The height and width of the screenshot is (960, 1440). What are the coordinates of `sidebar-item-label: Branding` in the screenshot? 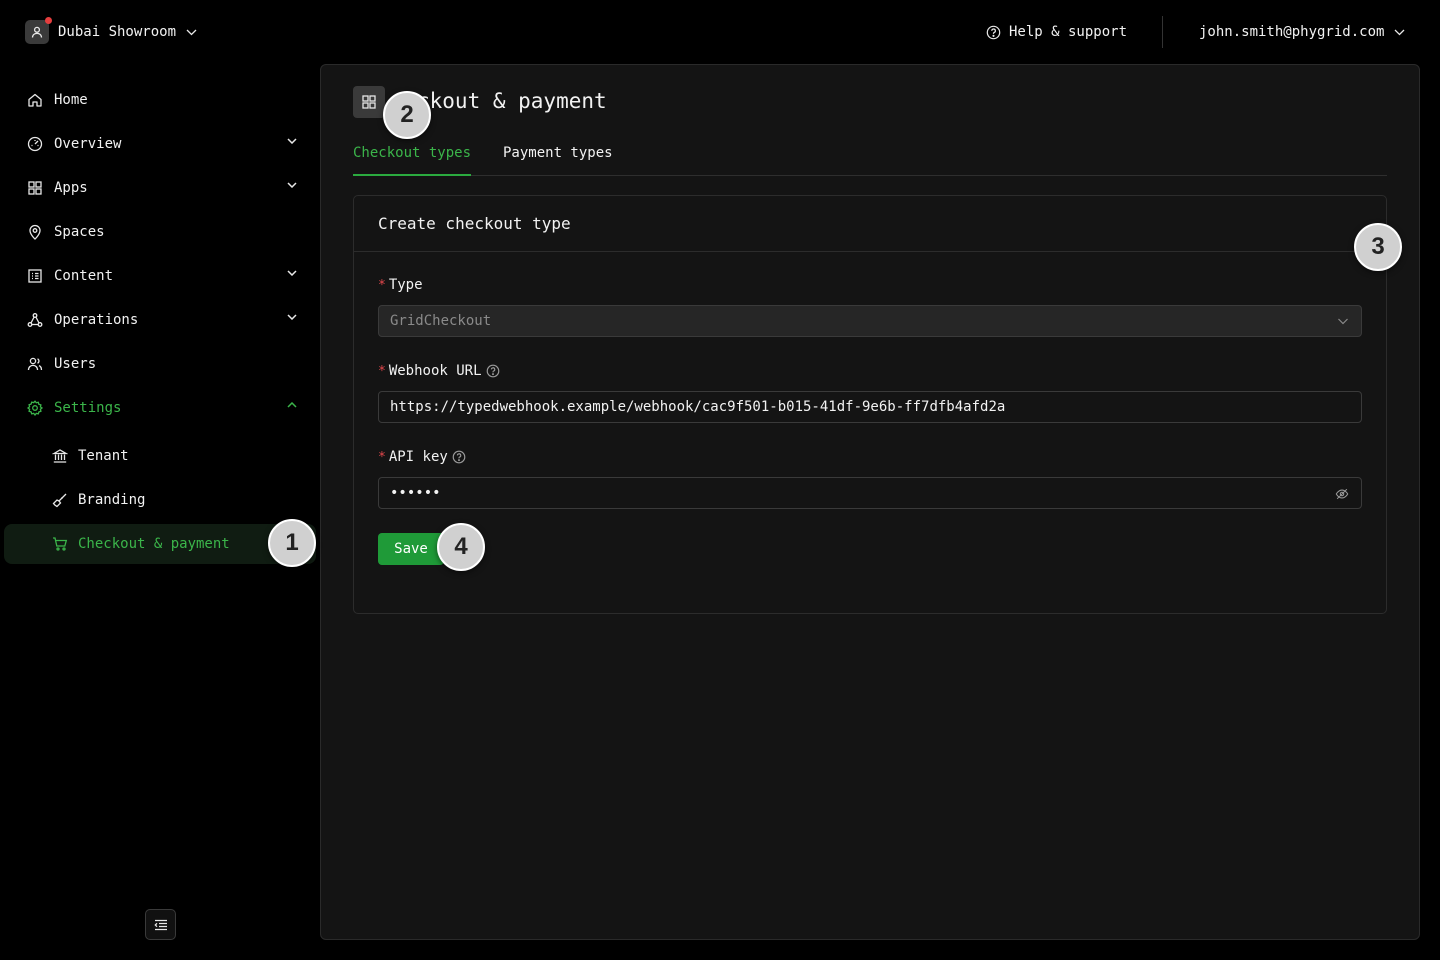 It's located at (112, 500).